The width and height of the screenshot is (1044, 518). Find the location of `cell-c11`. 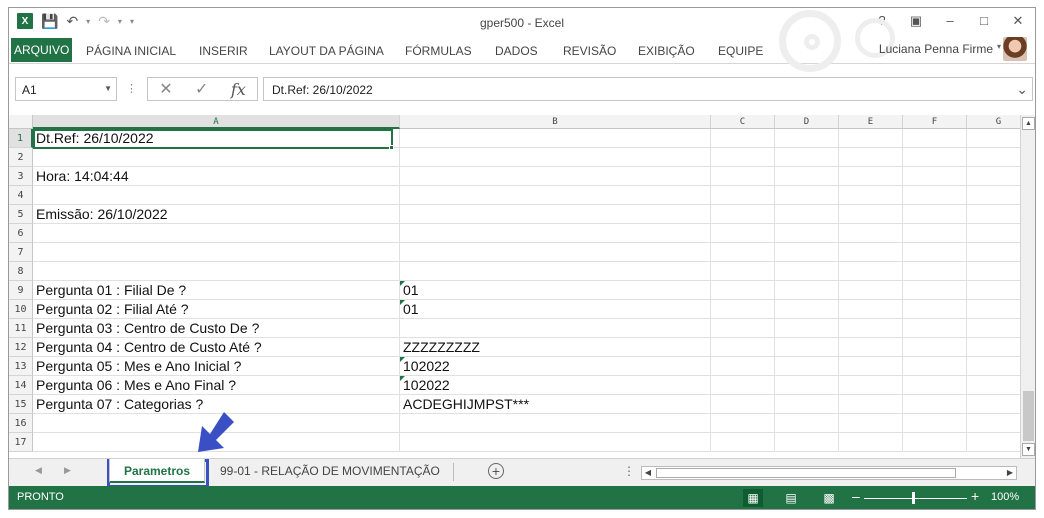

cell-c11 is located at coordinates (743, 328).